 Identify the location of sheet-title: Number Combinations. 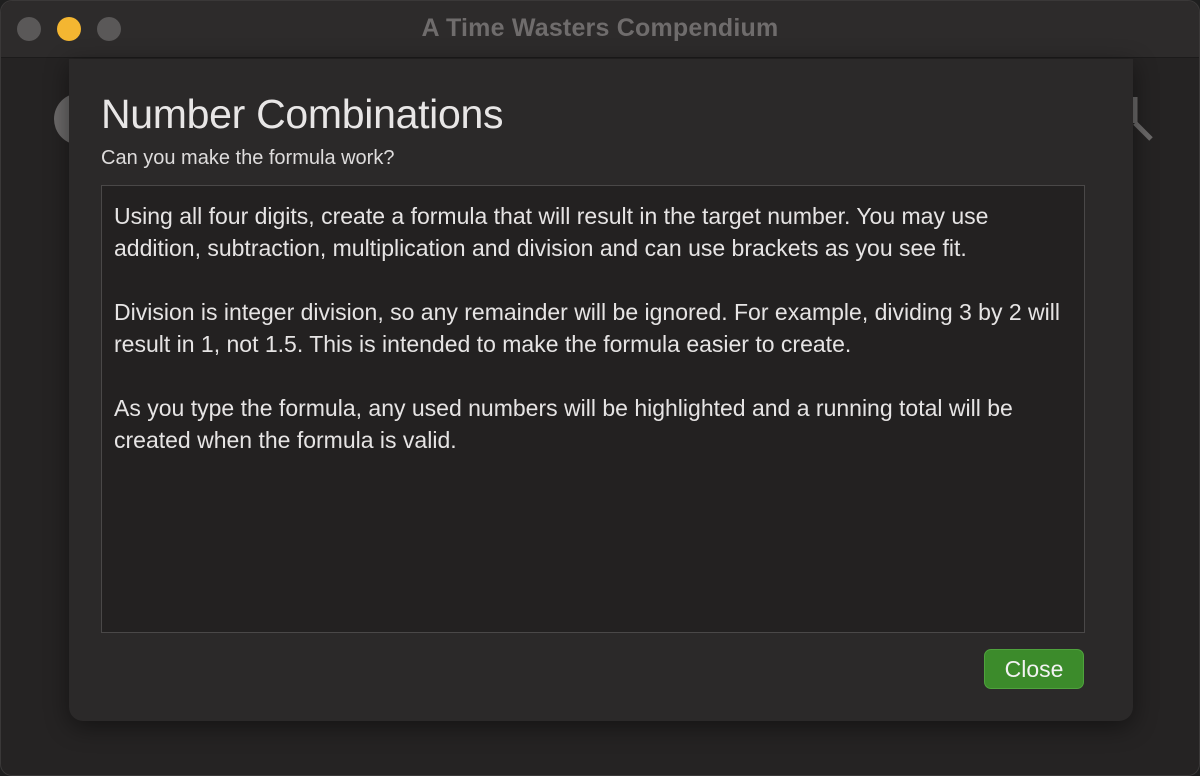
(302, 114).